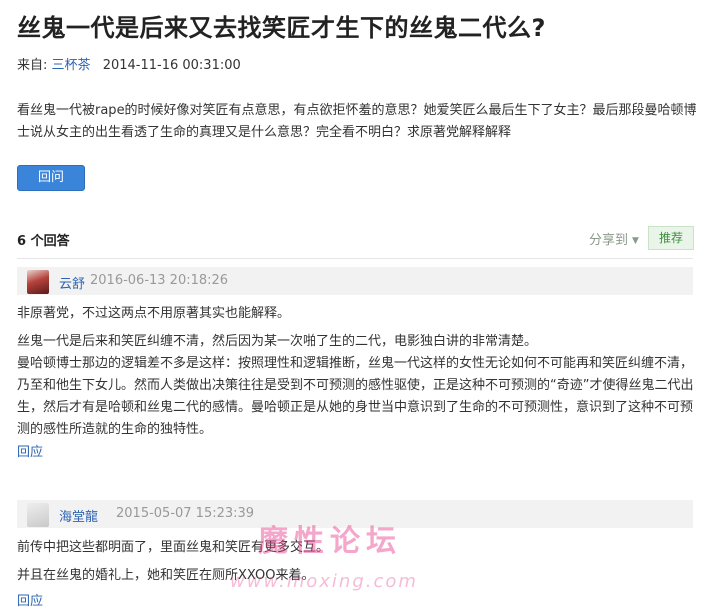  What do you see at coordinates (671, 238) in the screenshot?
I see `recommend-button: 推荐` at bounding box center [671, 238].